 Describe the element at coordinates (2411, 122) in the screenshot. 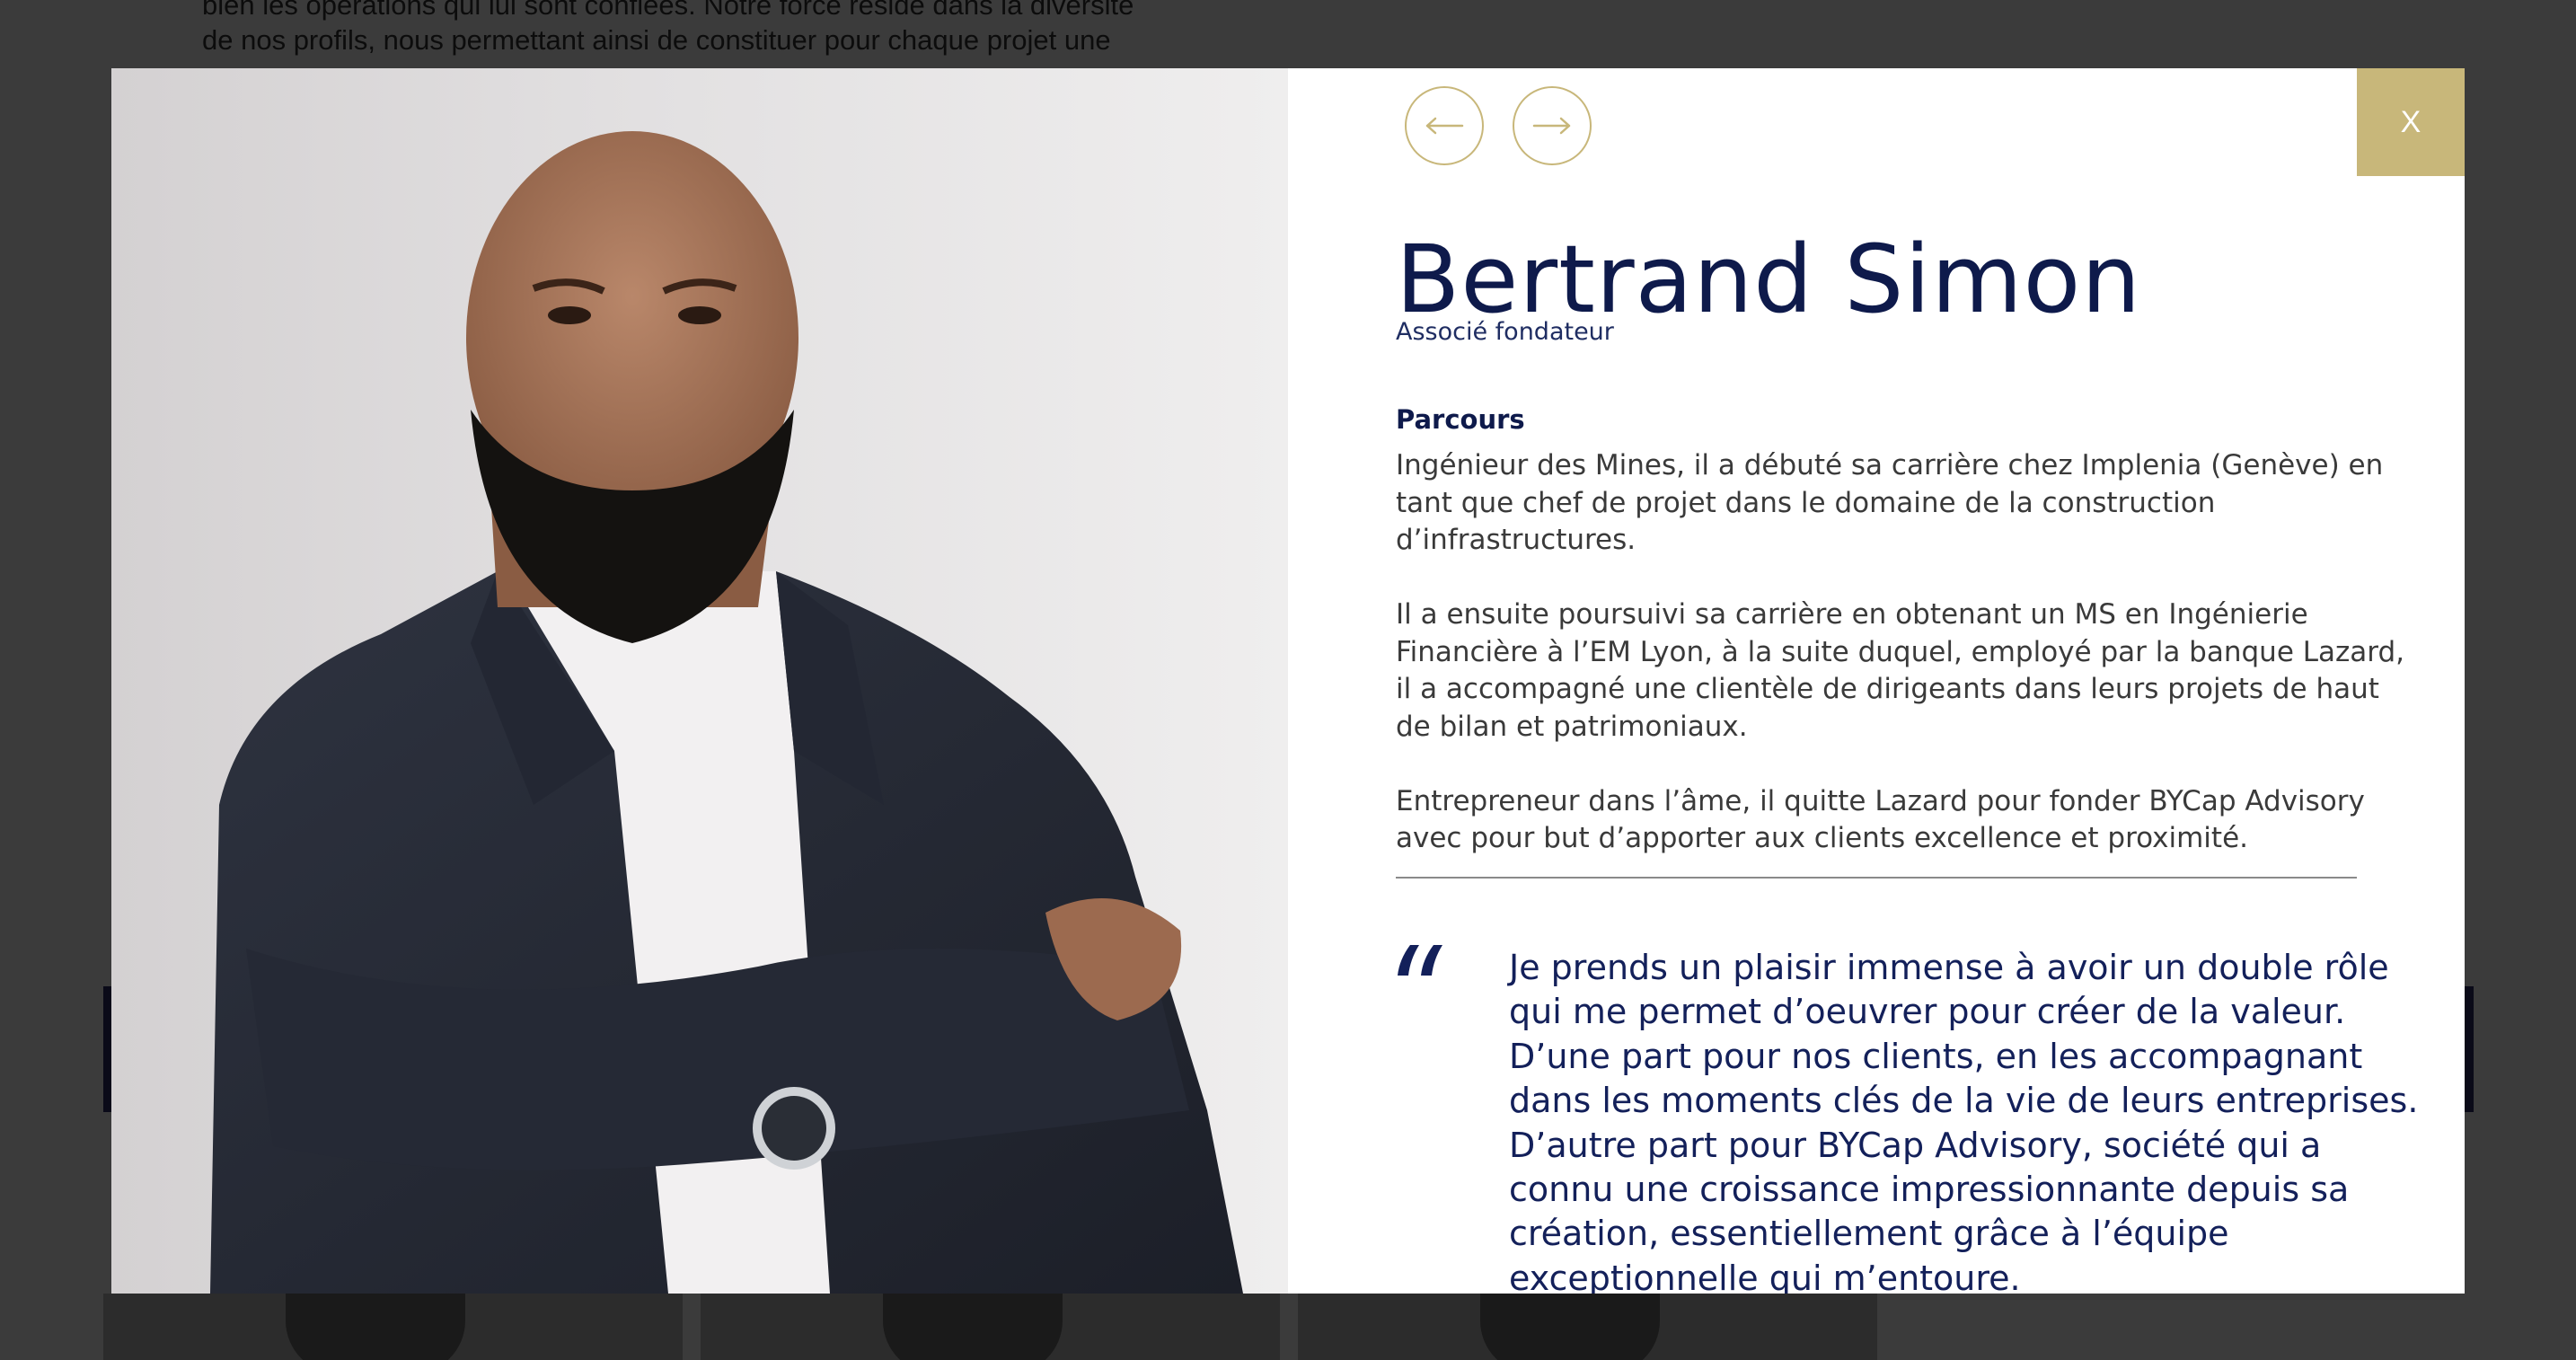

I see `close-button: X` at that location.